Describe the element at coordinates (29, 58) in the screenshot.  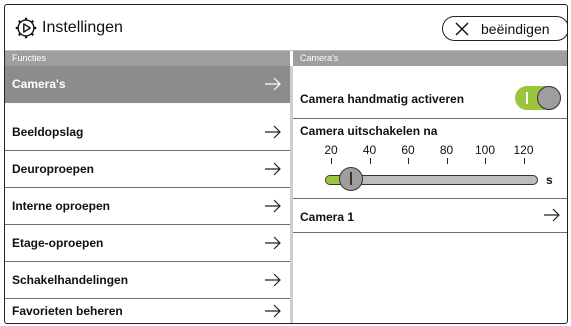
I see `functions-section-title: Functies` at that location.